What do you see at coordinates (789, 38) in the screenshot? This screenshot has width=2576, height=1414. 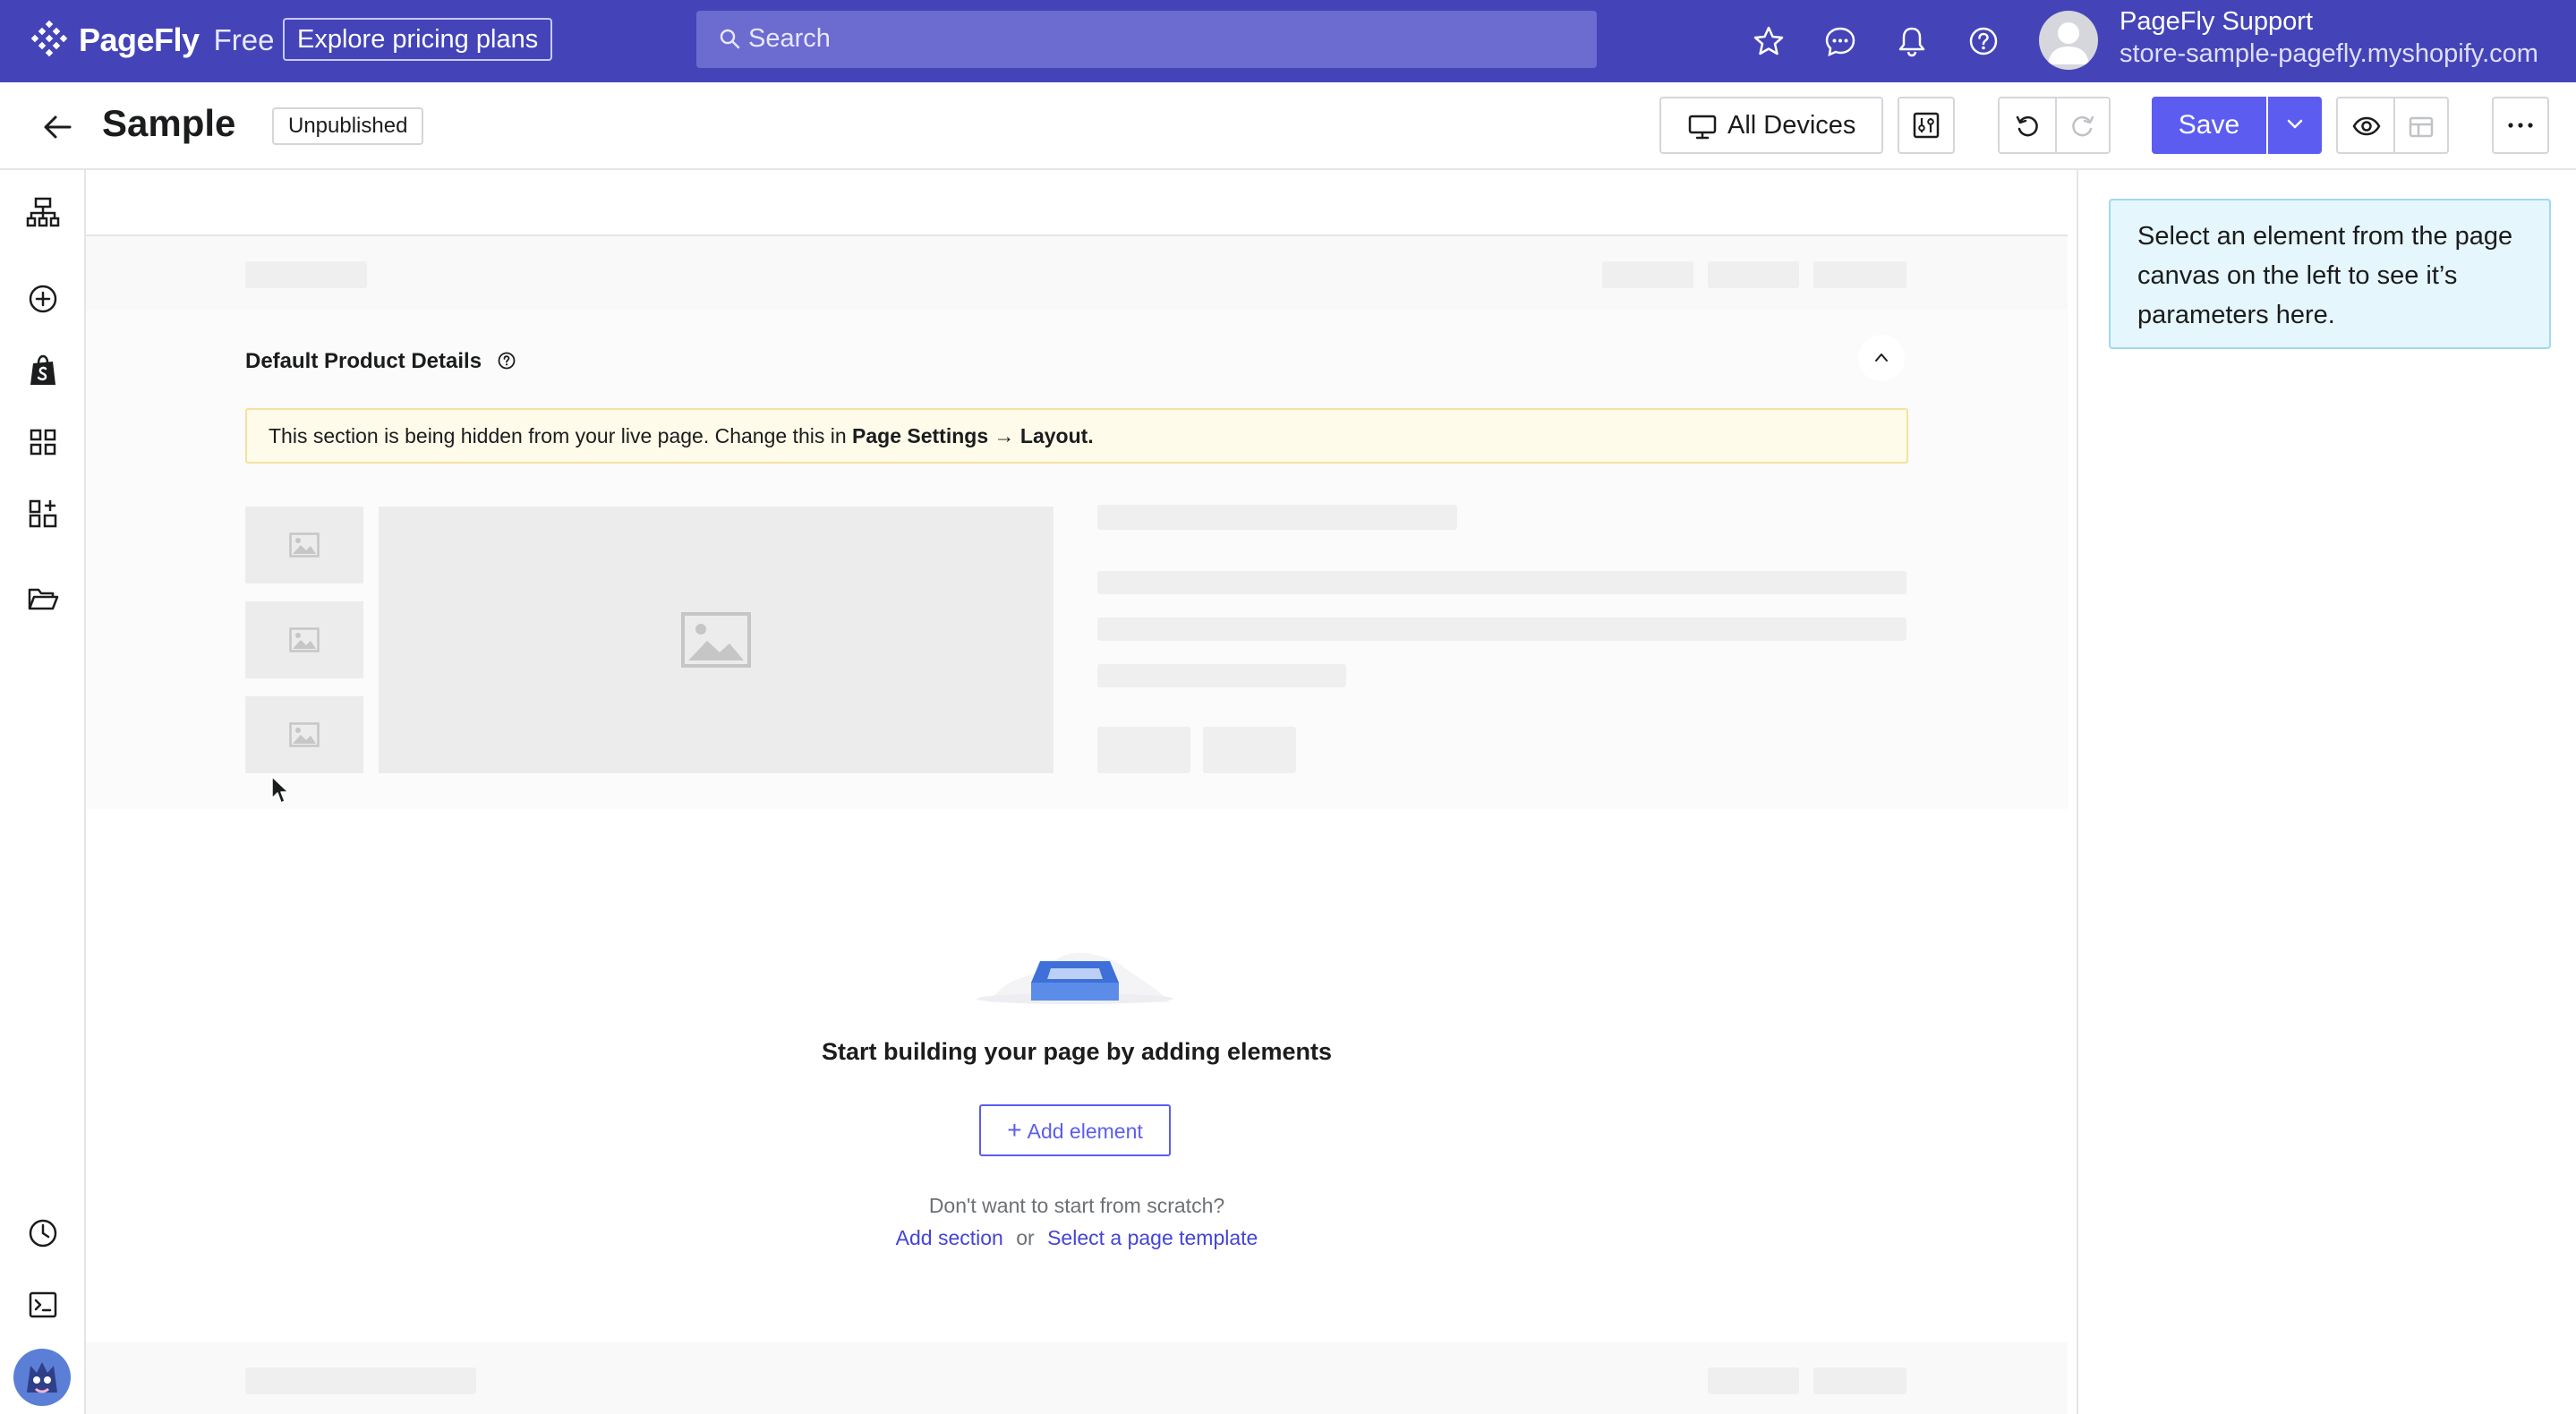 I see `search-placeholder: Search` at bounding box center [789, 38].